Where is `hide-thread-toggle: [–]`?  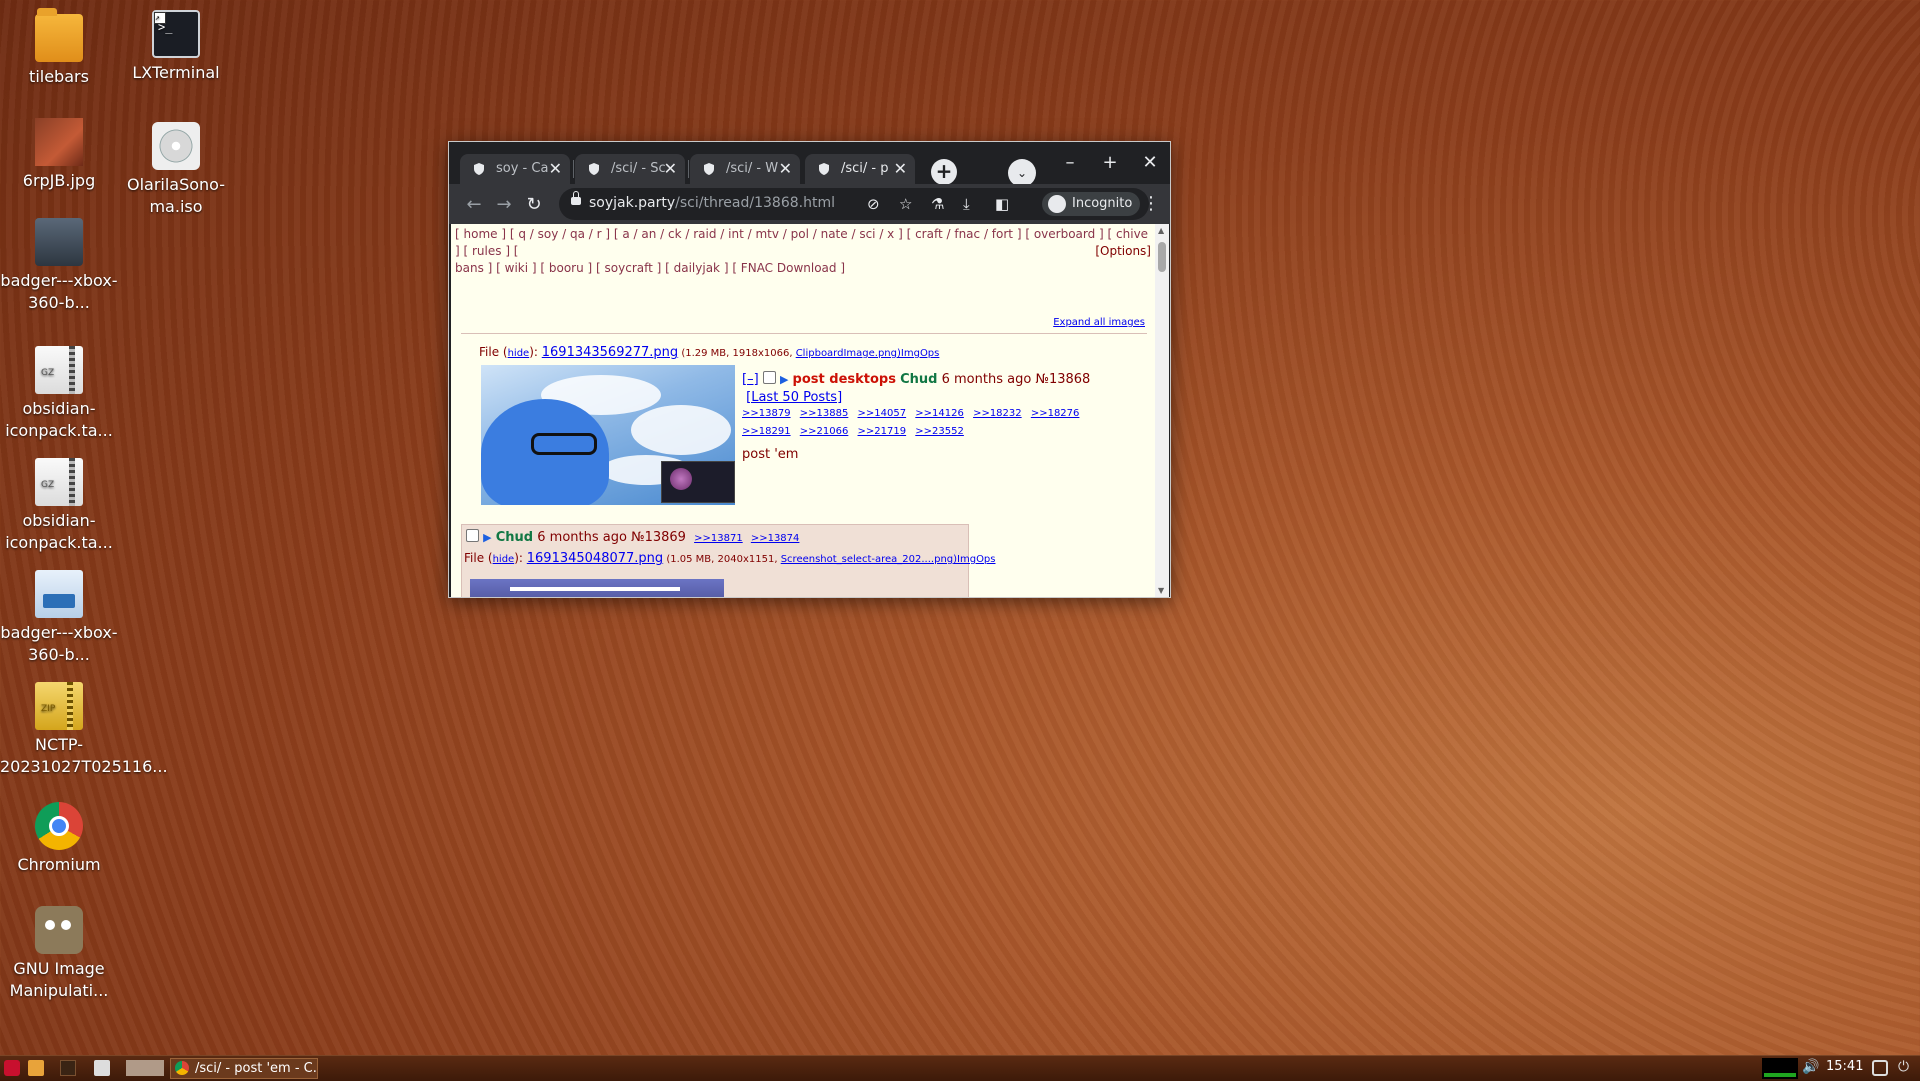
hide-thread-toggle: [–] is located at coordinates (750, 379).